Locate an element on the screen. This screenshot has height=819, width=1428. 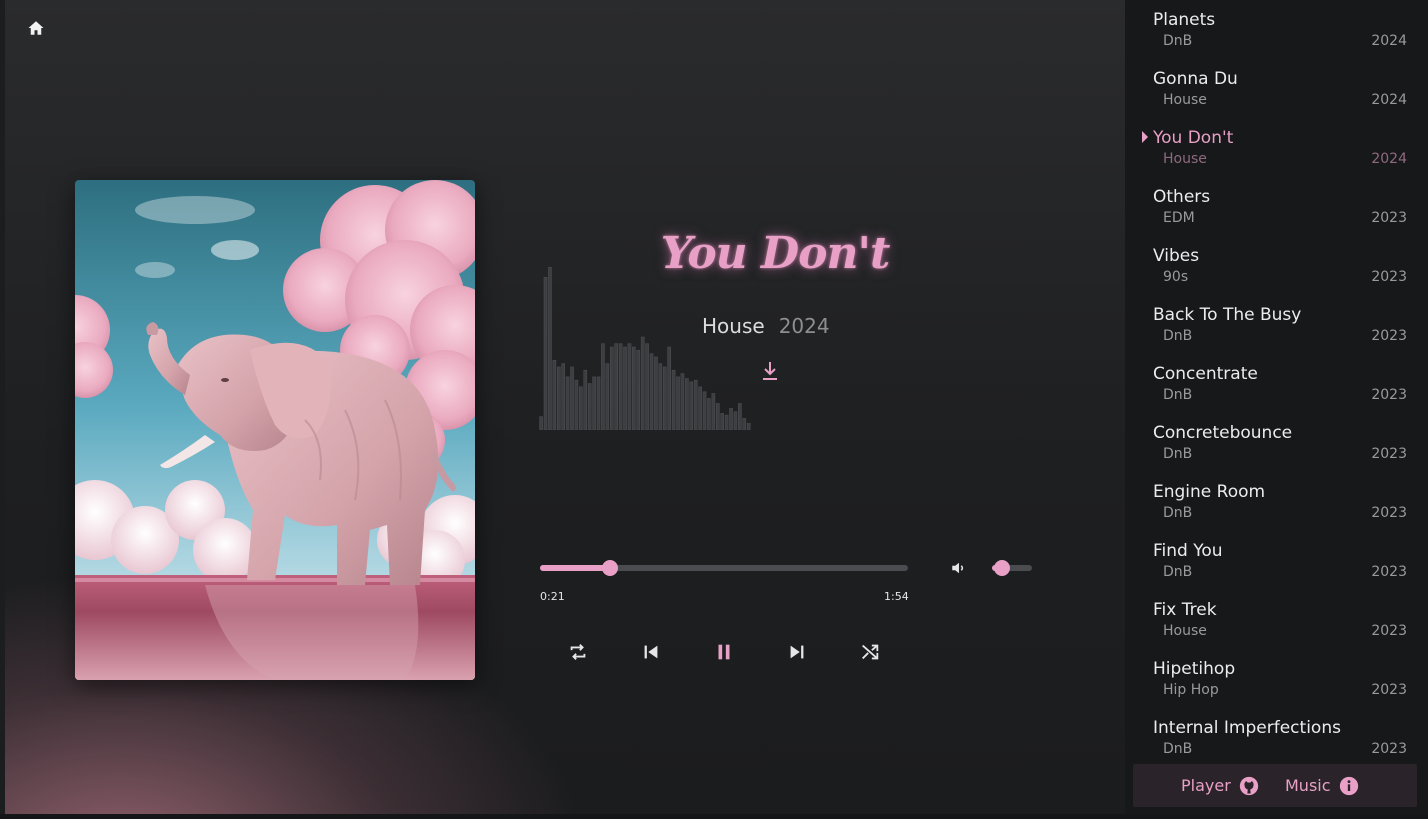
playlist-item: You Don't House 2024 is located at coordinates (1276, 147).